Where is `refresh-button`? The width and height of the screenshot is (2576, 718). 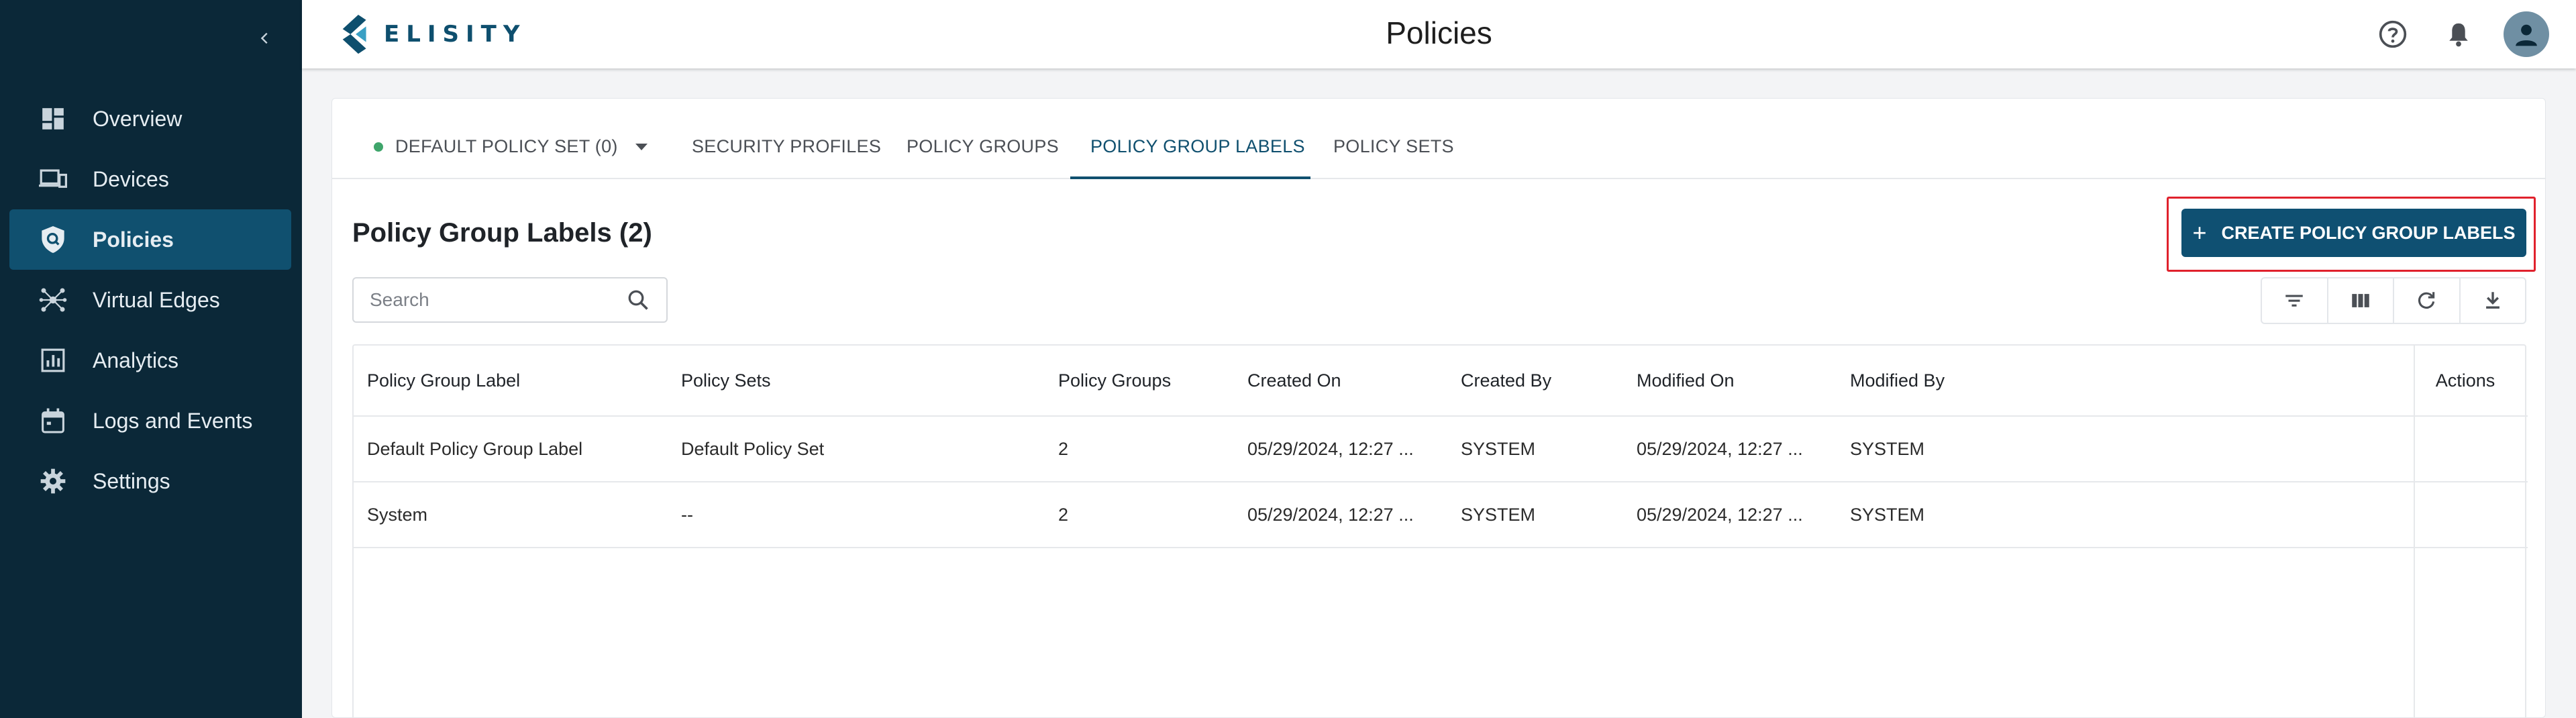 refresh-button is located at coordinates (2427, 300).